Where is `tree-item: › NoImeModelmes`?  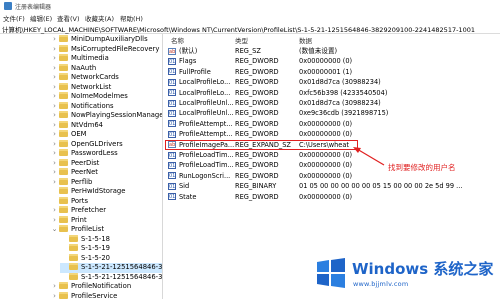
tree-item: › NoImeModelmes is located at coordinates (106, 97).